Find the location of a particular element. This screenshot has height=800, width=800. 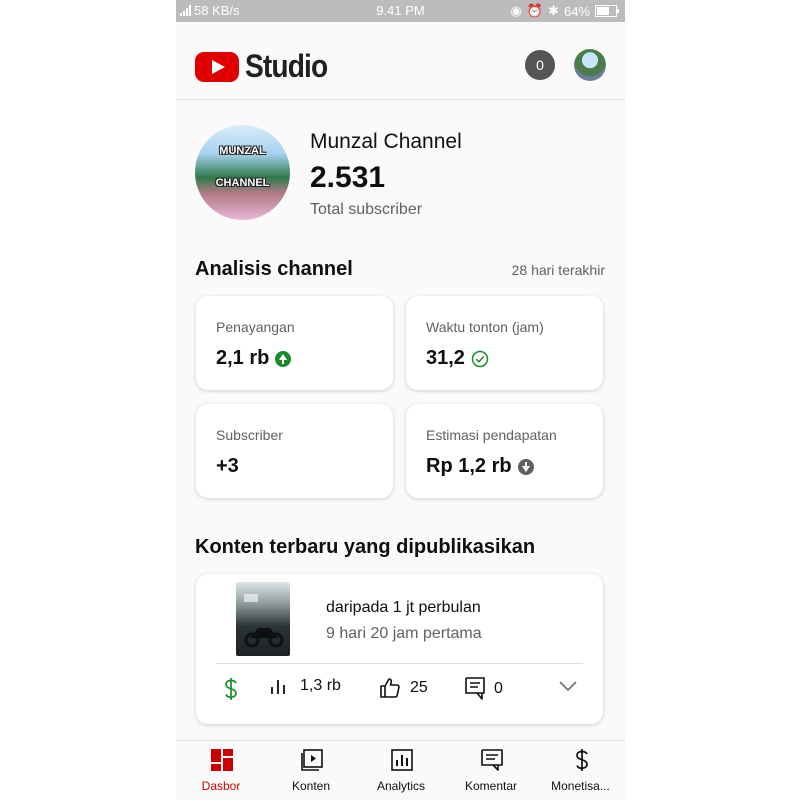

channel-name: Munzal Channel is located at coordinates (386, 141).